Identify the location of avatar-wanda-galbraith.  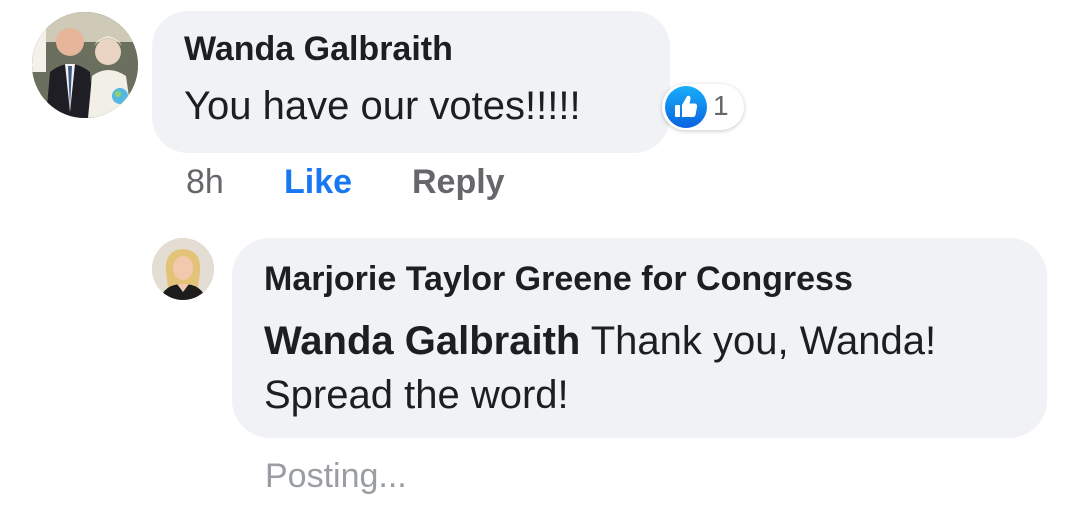
(85, 65).